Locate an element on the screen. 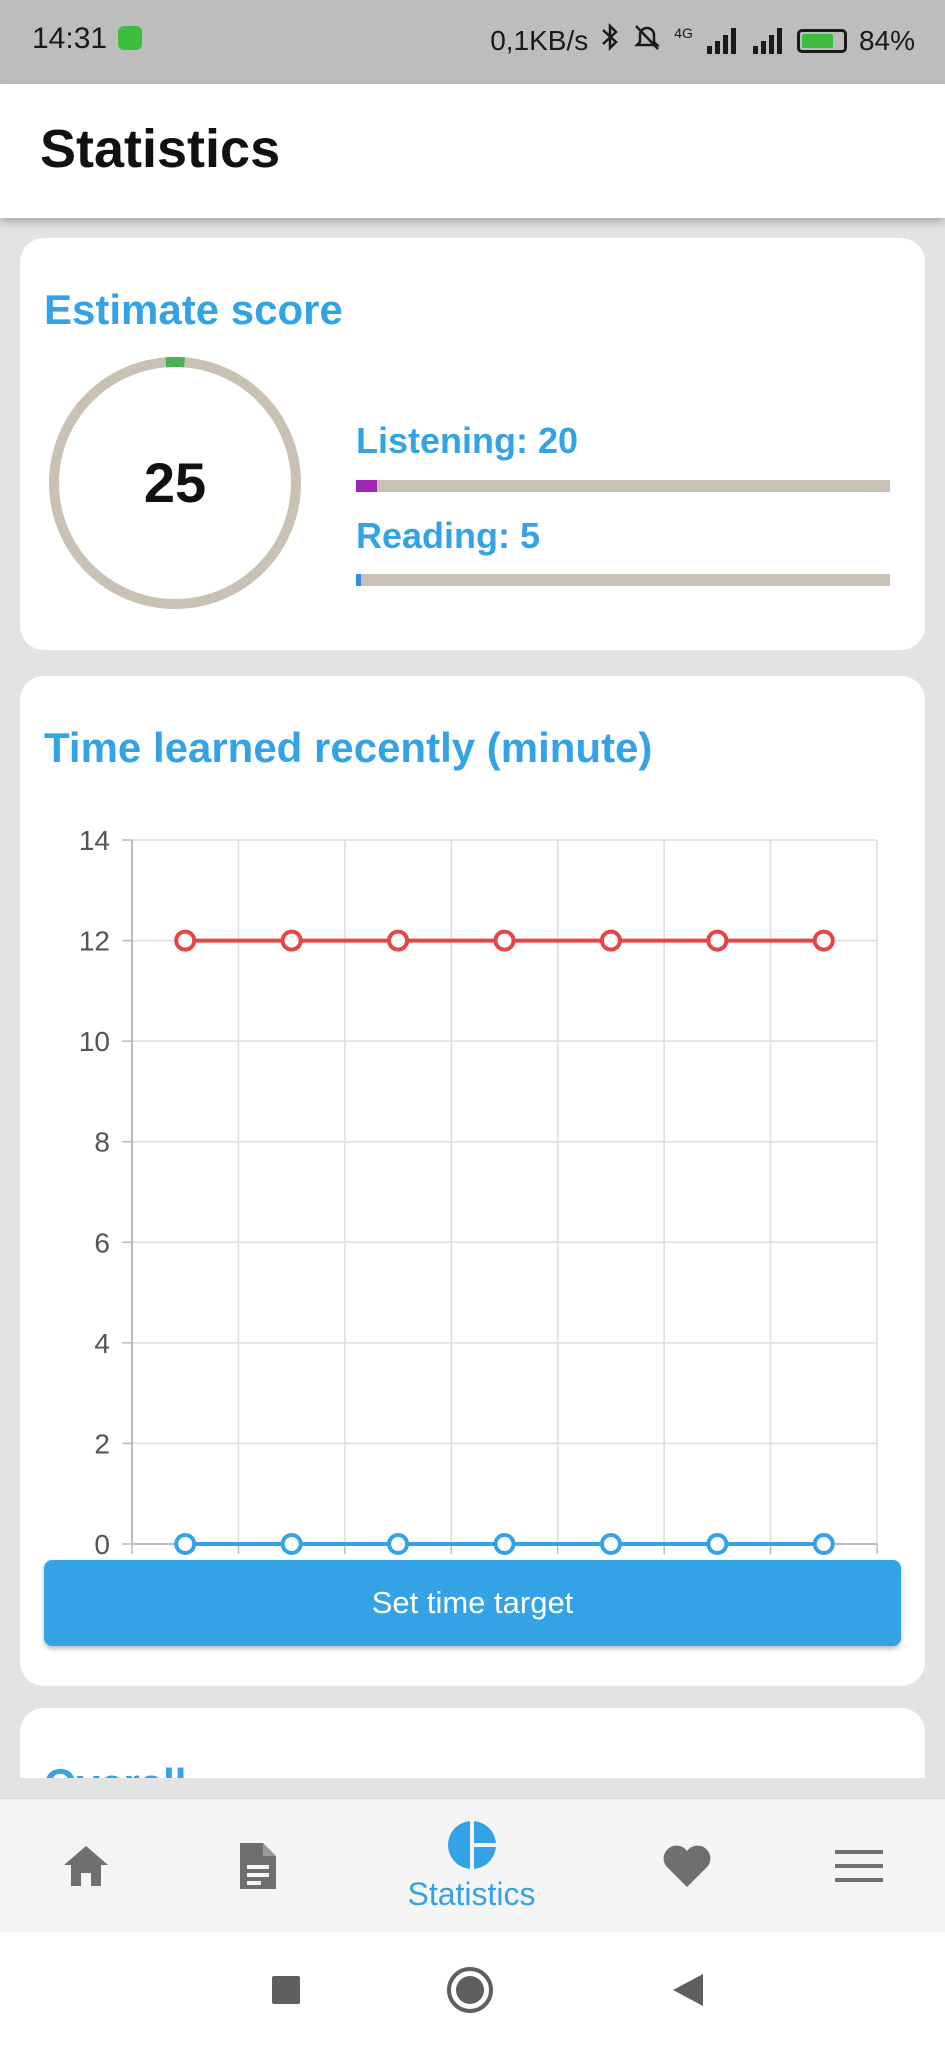  nav-menu is located at coordinates (859, 1866).